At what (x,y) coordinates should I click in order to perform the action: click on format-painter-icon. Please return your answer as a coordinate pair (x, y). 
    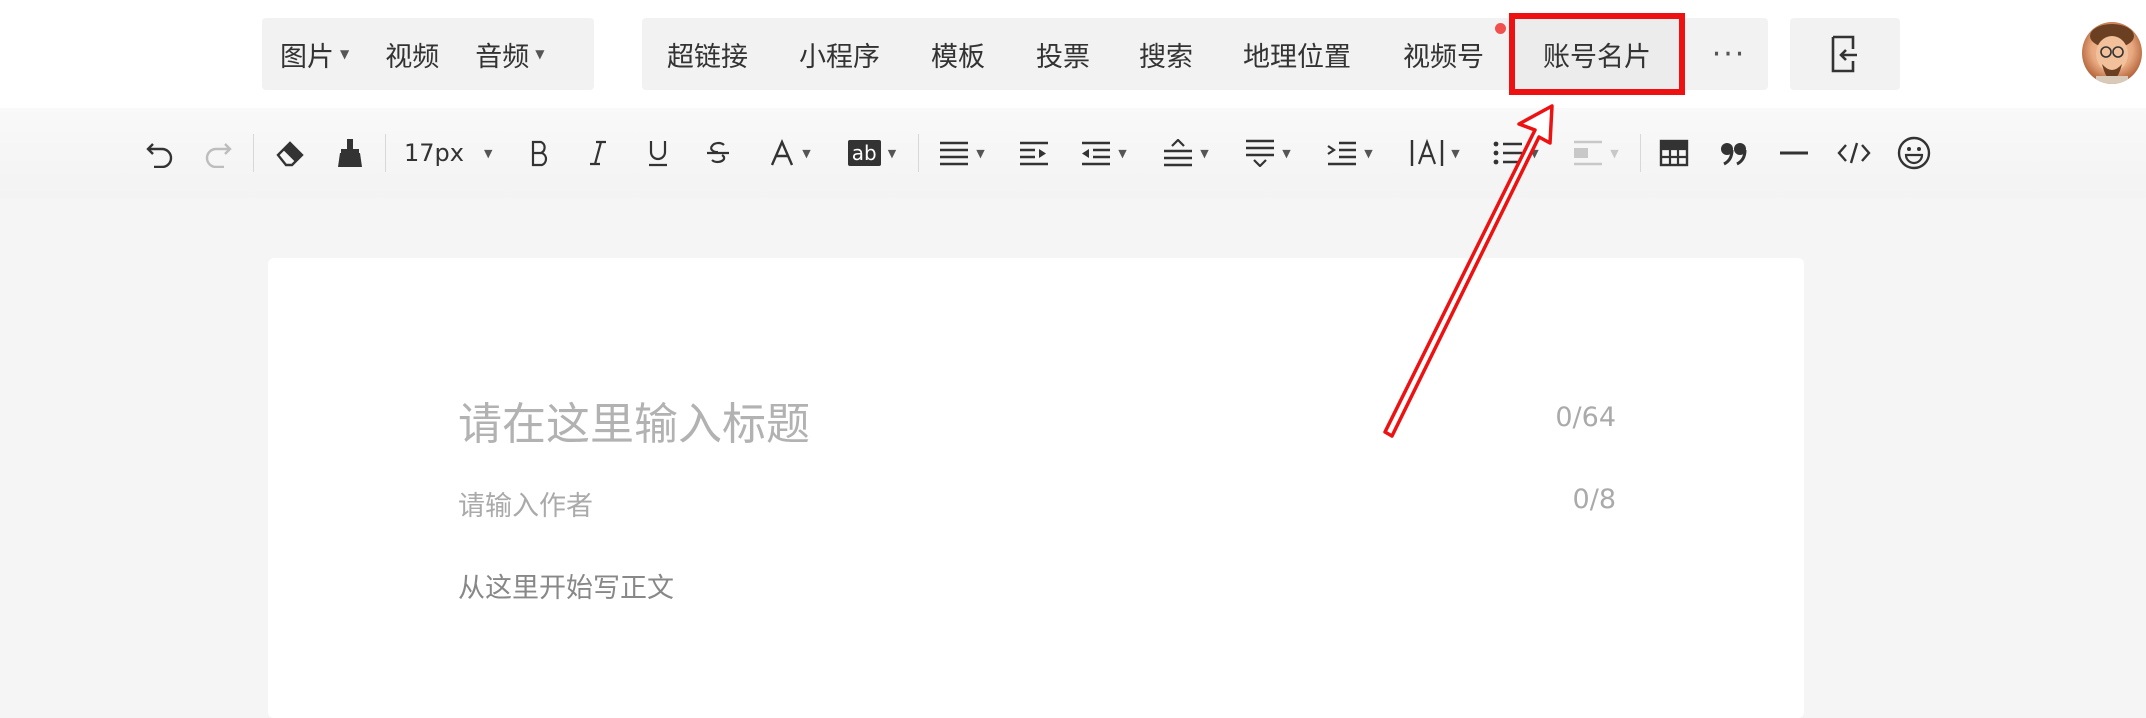
    Looking at the image, I should click on (350, 153).